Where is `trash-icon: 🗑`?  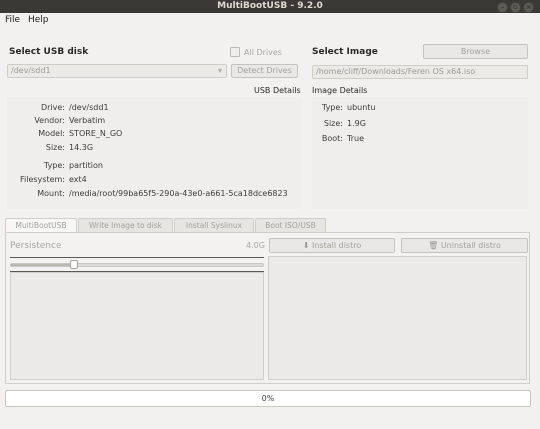 trash-icon: 🗑 is located at coordinates (433, 245).